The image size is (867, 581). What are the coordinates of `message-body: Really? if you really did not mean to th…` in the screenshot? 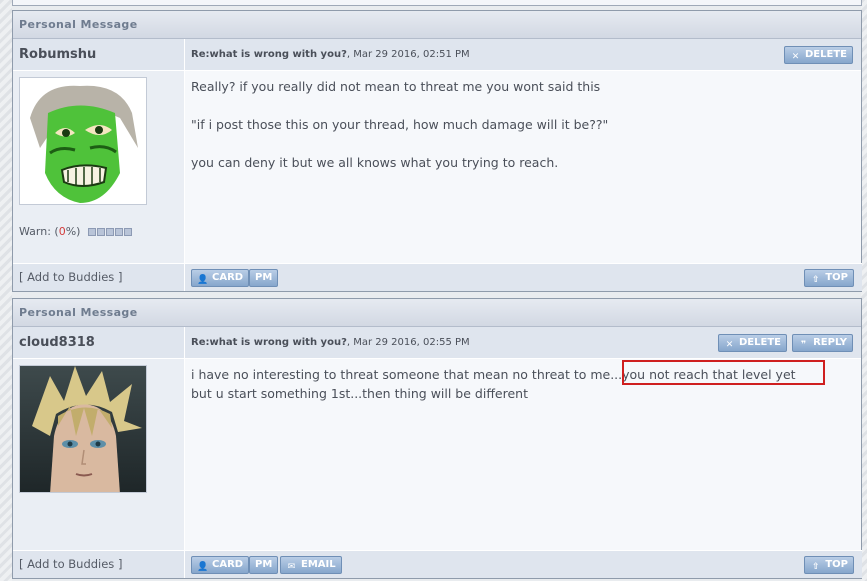 It's located at (399, 124).